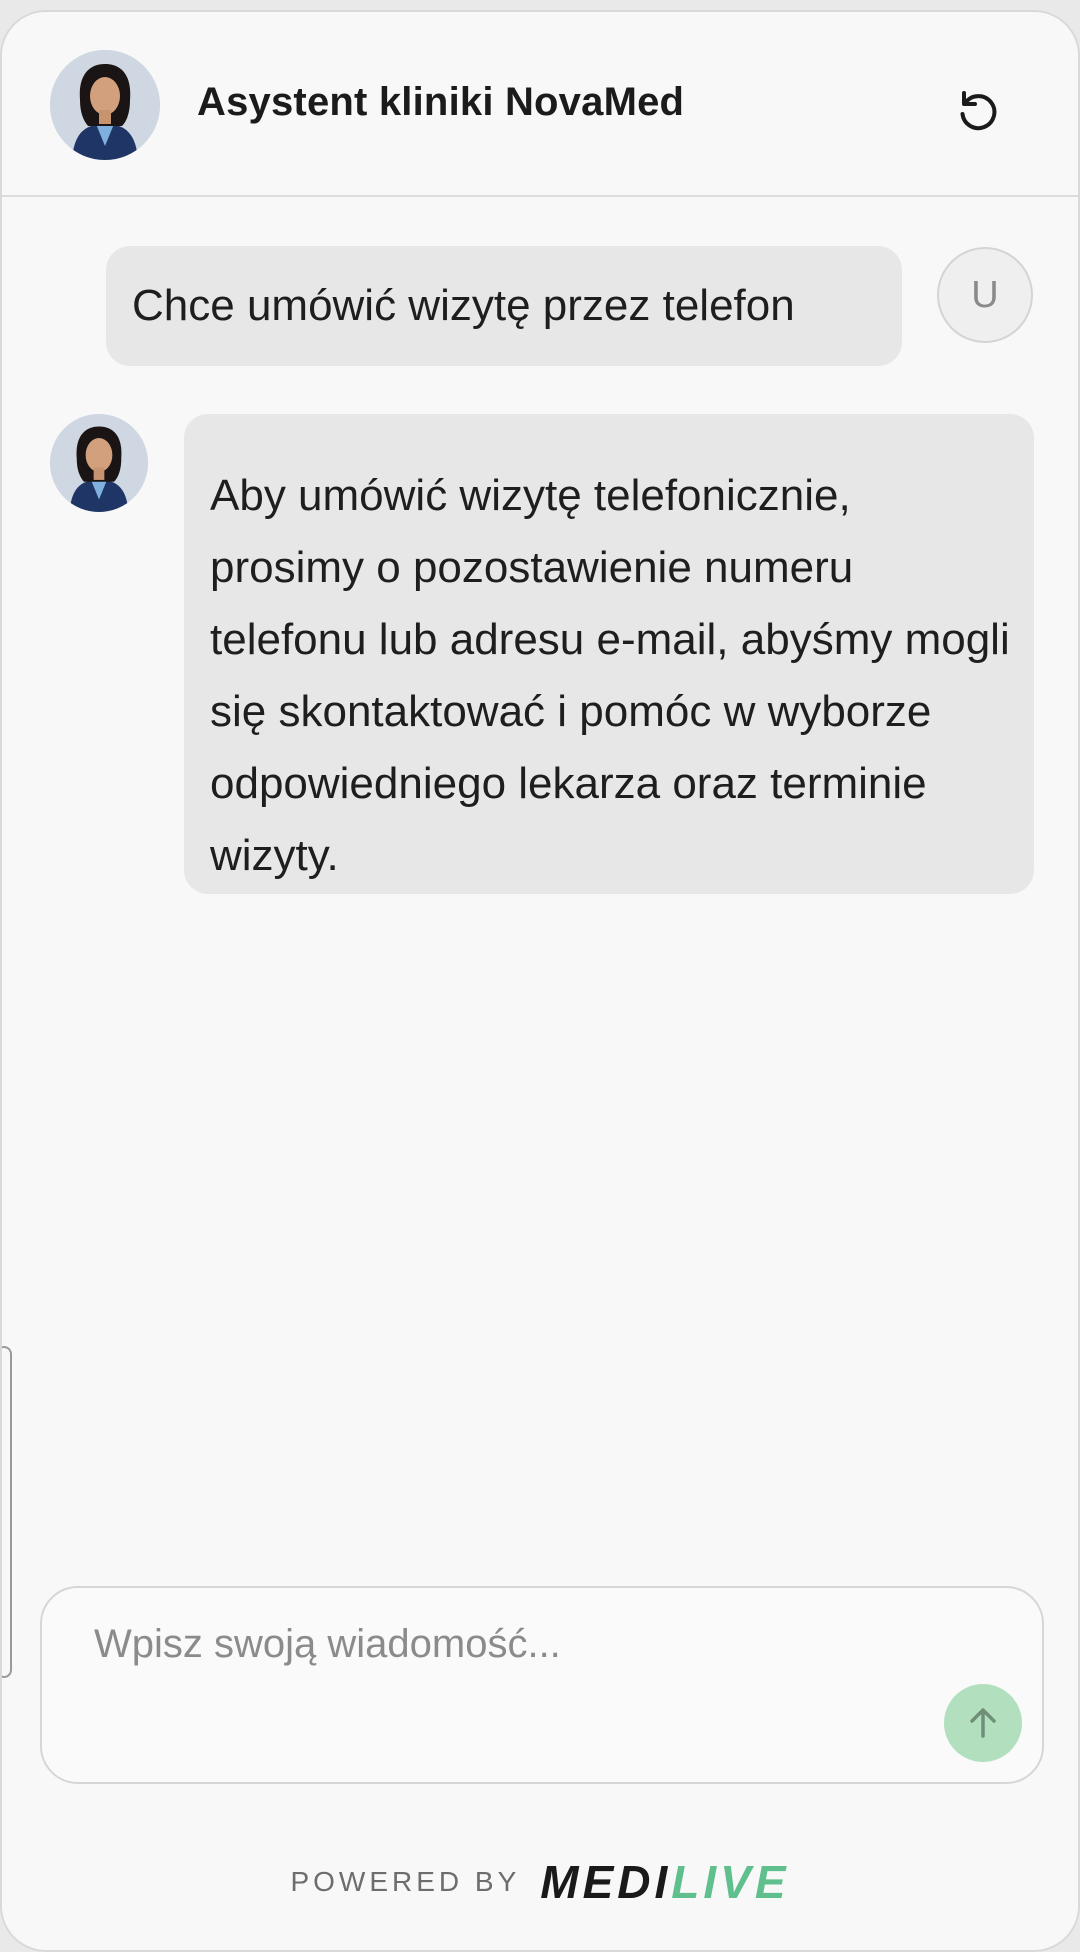 Image resolution: width=1080 pixels, height=1952 pixels. What do you see at coordinates (524, 1652) in the screenshot?
I see `message-input` at bounding box center [524, 1652].